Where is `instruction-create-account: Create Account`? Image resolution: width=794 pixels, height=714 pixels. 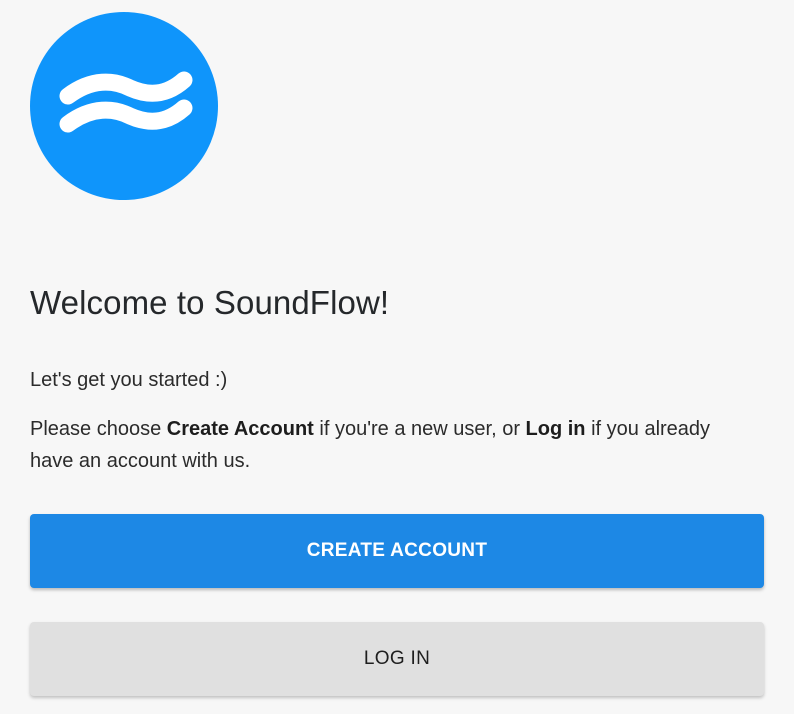
instruction-create-account: Create Account is located at coordinates (240, 429).